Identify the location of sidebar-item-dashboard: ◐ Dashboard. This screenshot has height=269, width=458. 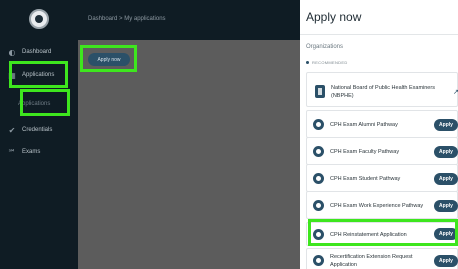
(39, 52).